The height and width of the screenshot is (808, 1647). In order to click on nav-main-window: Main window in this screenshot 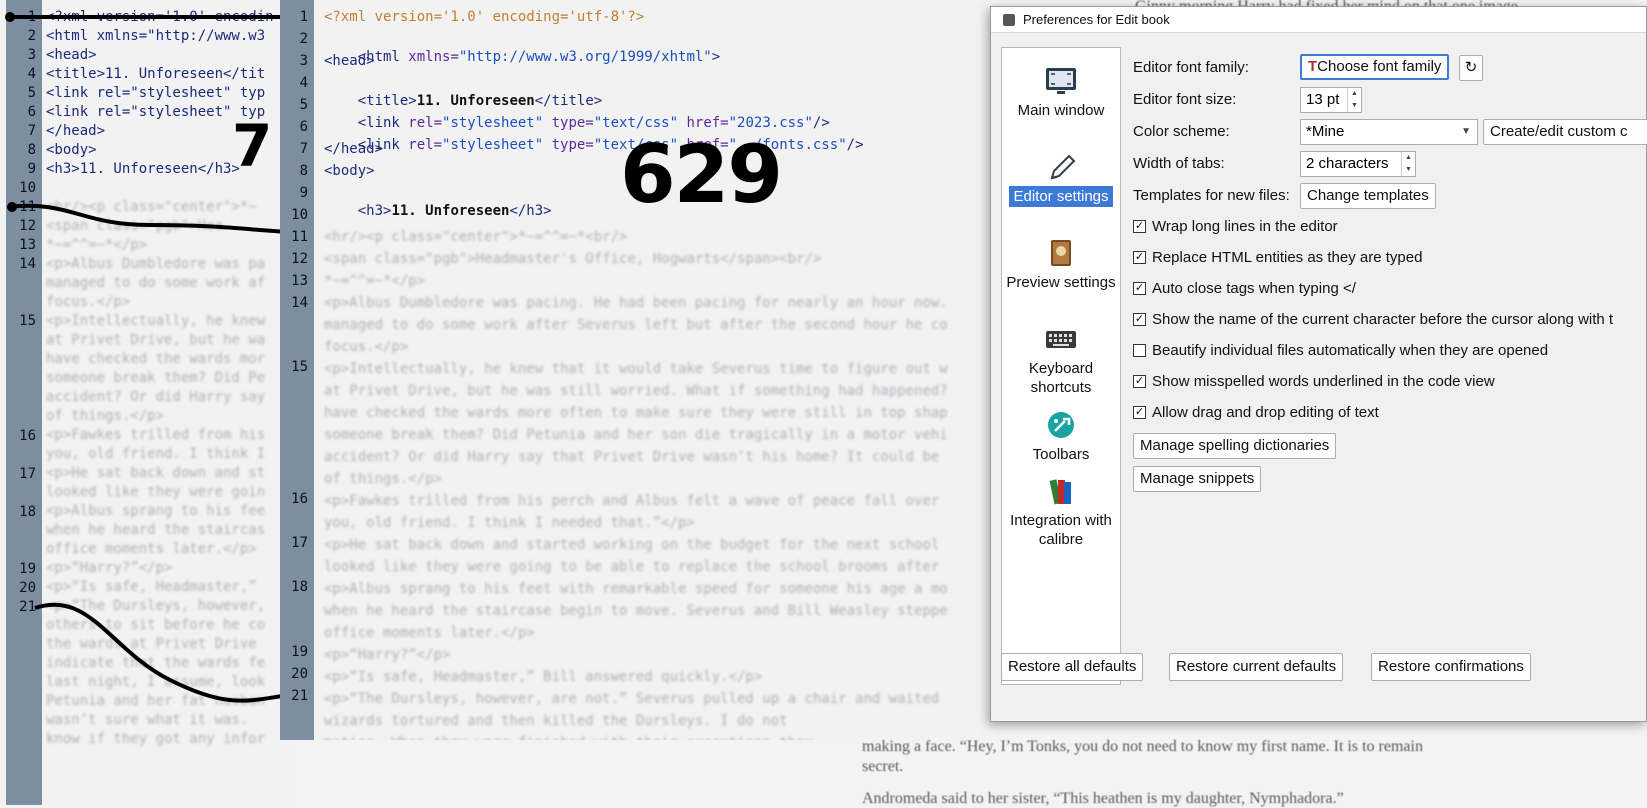, I will do `click(1061, 93)`.